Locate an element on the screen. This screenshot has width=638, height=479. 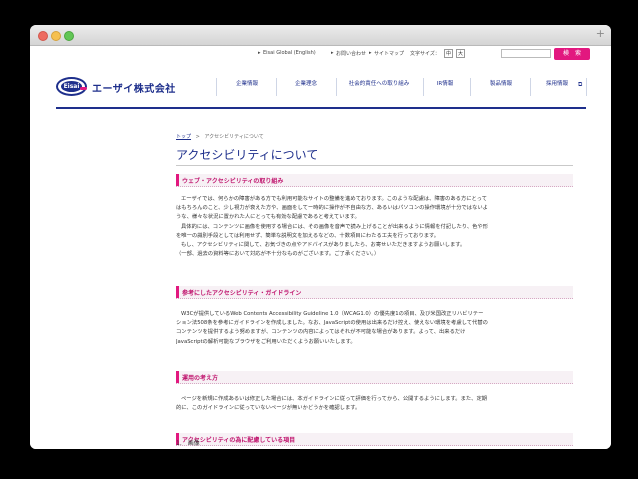
close-window-button is located at coordinates (43, 36).